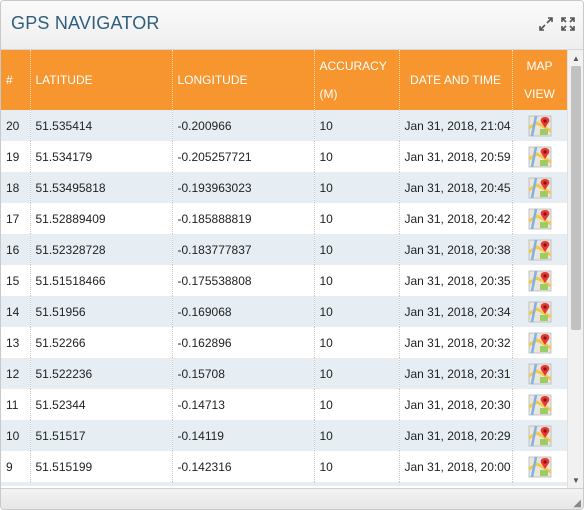 The width and height of the screenshot is (584, 510). What do you see at coordinates (292, 498) in the screenshot?
I see `widget-footer: ◢` at bounding box center [292, 498].